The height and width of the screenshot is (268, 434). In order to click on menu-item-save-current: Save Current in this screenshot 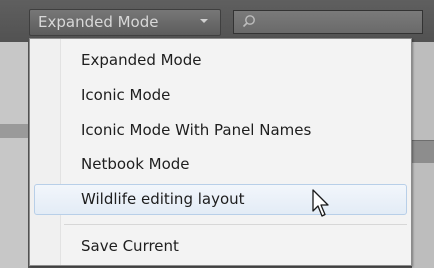, I will do `click(220, 246)`.